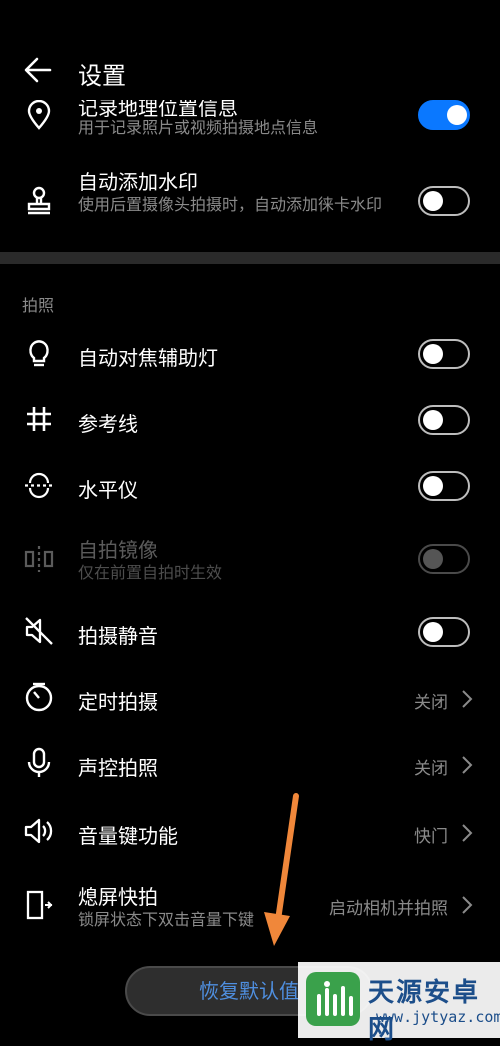 This screenshot has height=1046, width=500. I want to click on setting-value: 快门, so click(431, 837).